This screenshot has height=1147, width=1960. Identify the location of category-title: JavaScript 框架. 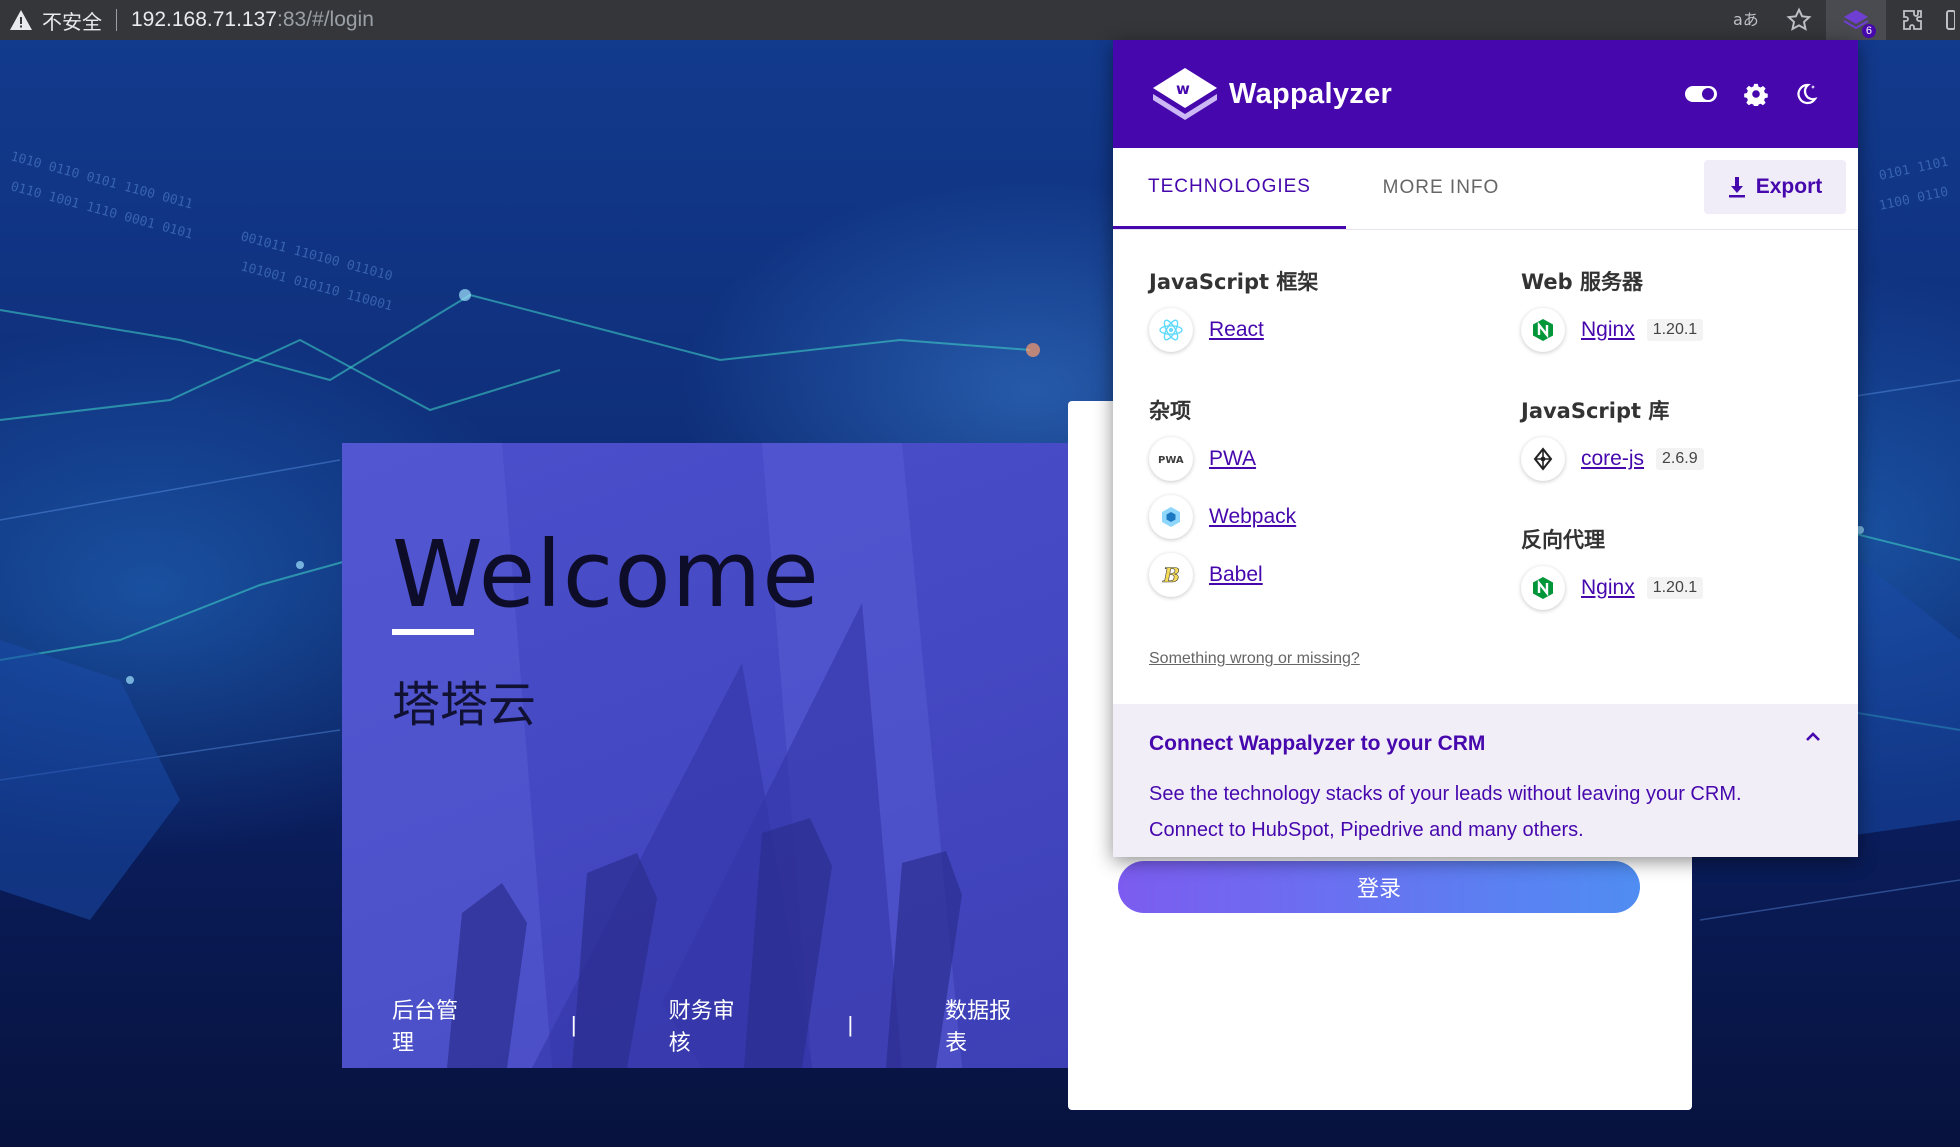
(1234, 282).